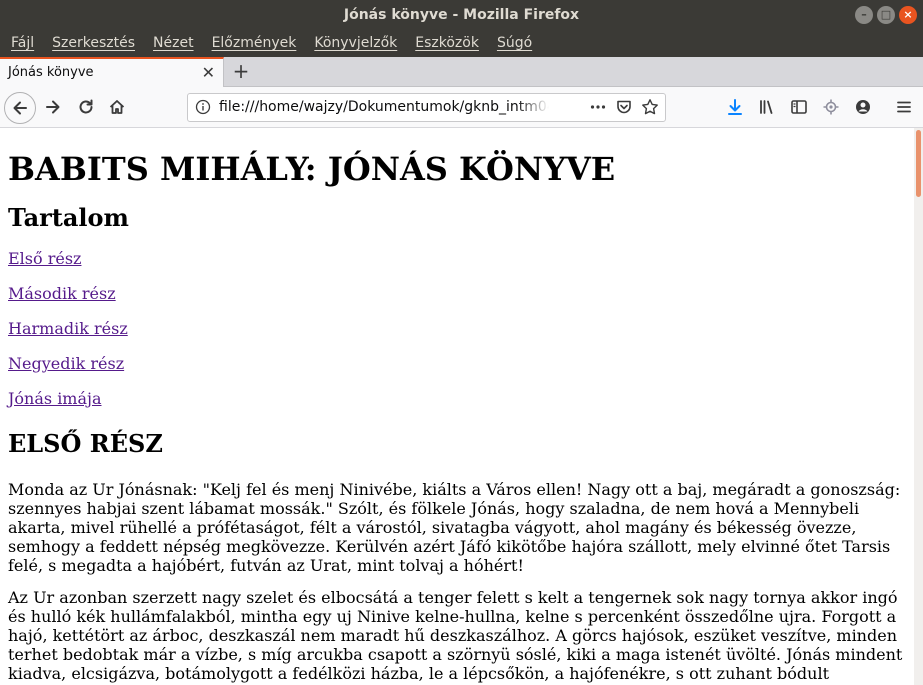 The width and height of the screenshot is (923, 685). I want to click on info-icon, so click(203, 107).